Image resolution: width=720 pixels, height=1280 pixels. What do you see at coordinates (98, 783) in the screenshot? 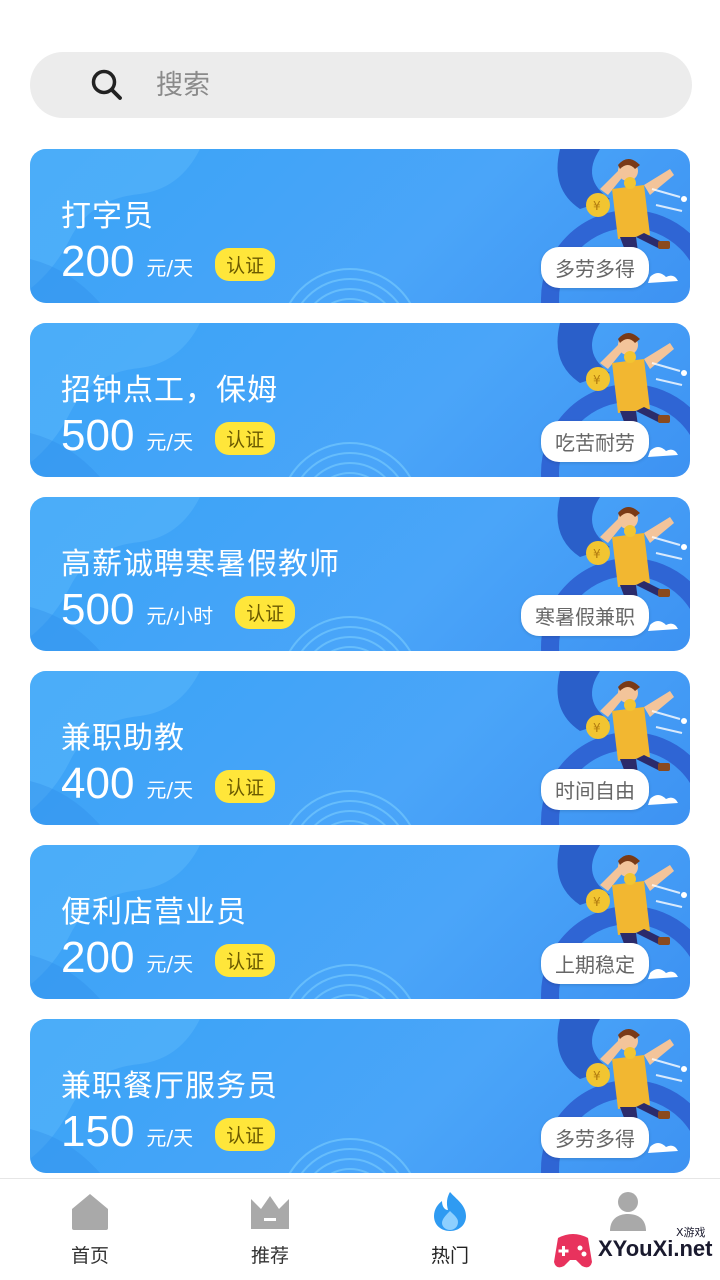
I see `salary-amount: 400` at bounding box center [98, 783].